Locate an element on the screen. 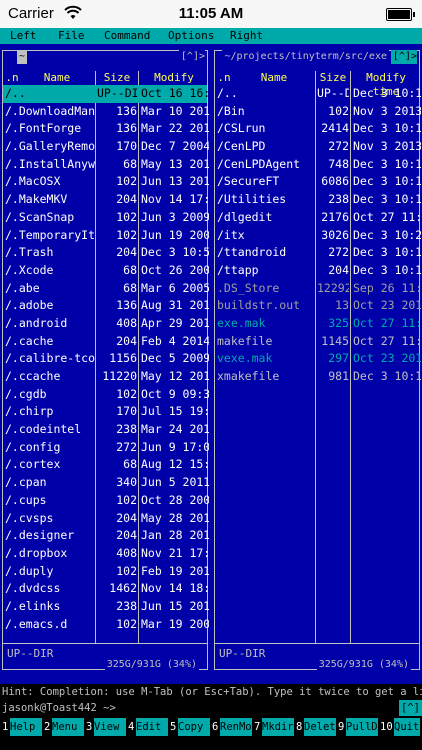 The image size is (422, 750). menu-options: Options is located at coordinates (191, 36).